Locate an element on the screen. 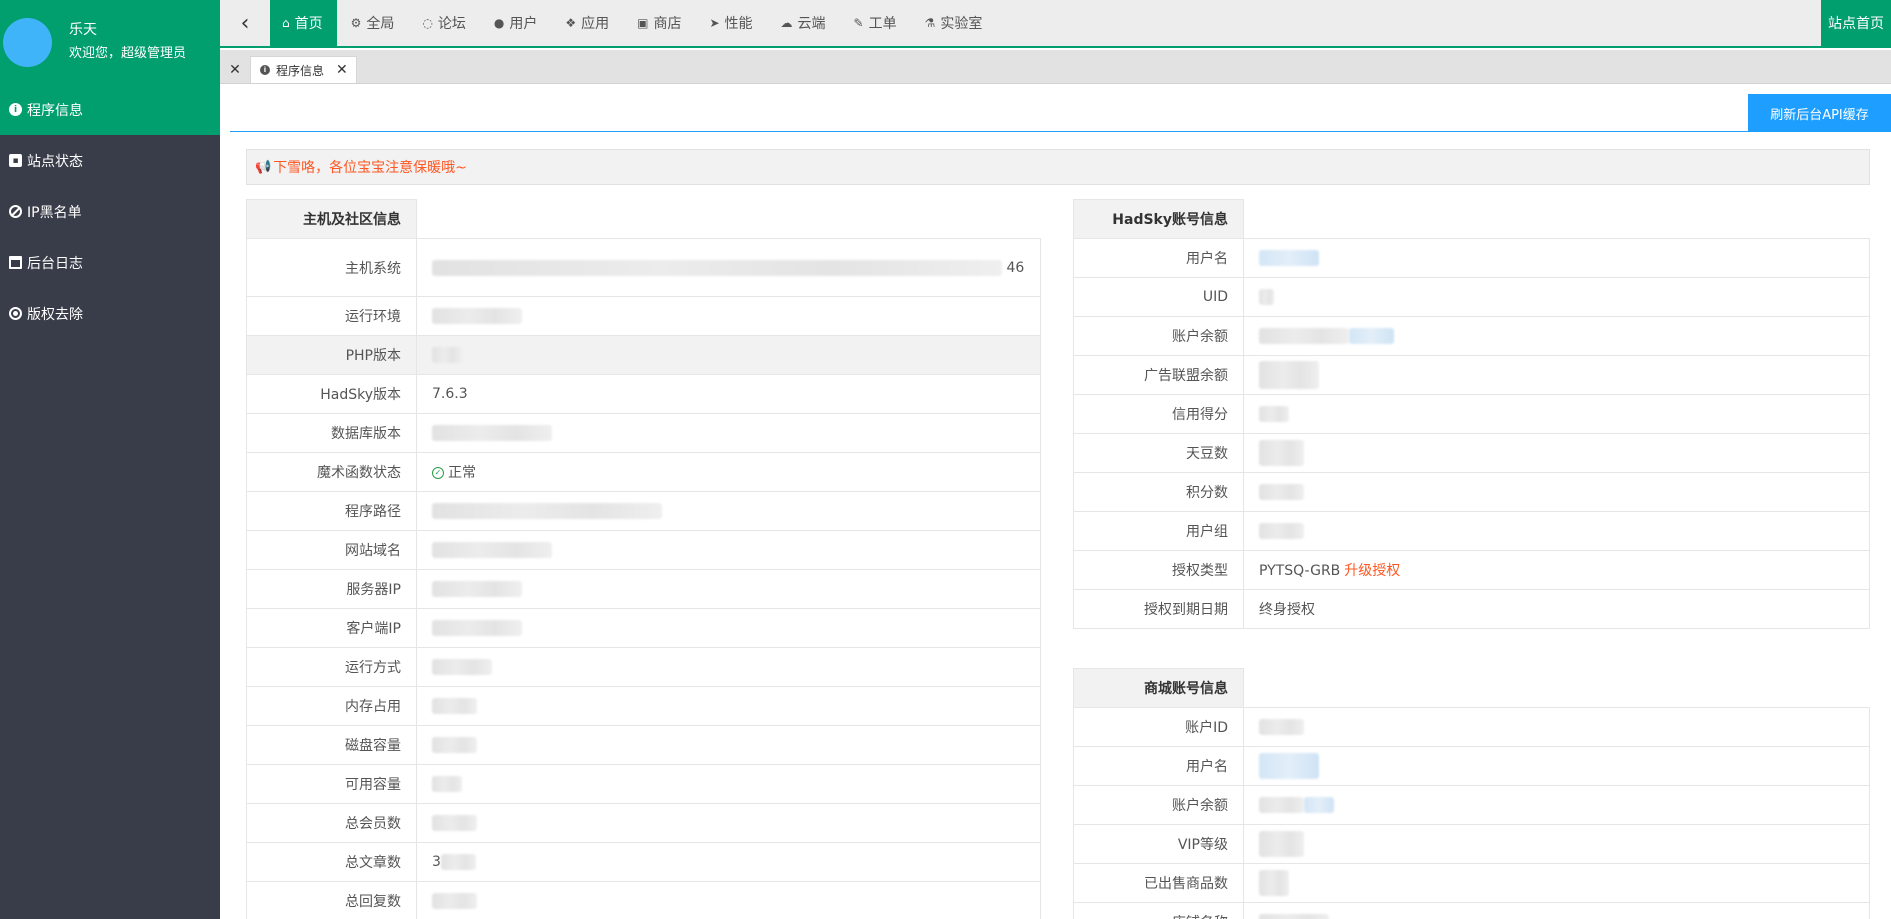 The image size is (1891, 919). shopping-bag-icon: ▣ is located at coordinates (643, 23).